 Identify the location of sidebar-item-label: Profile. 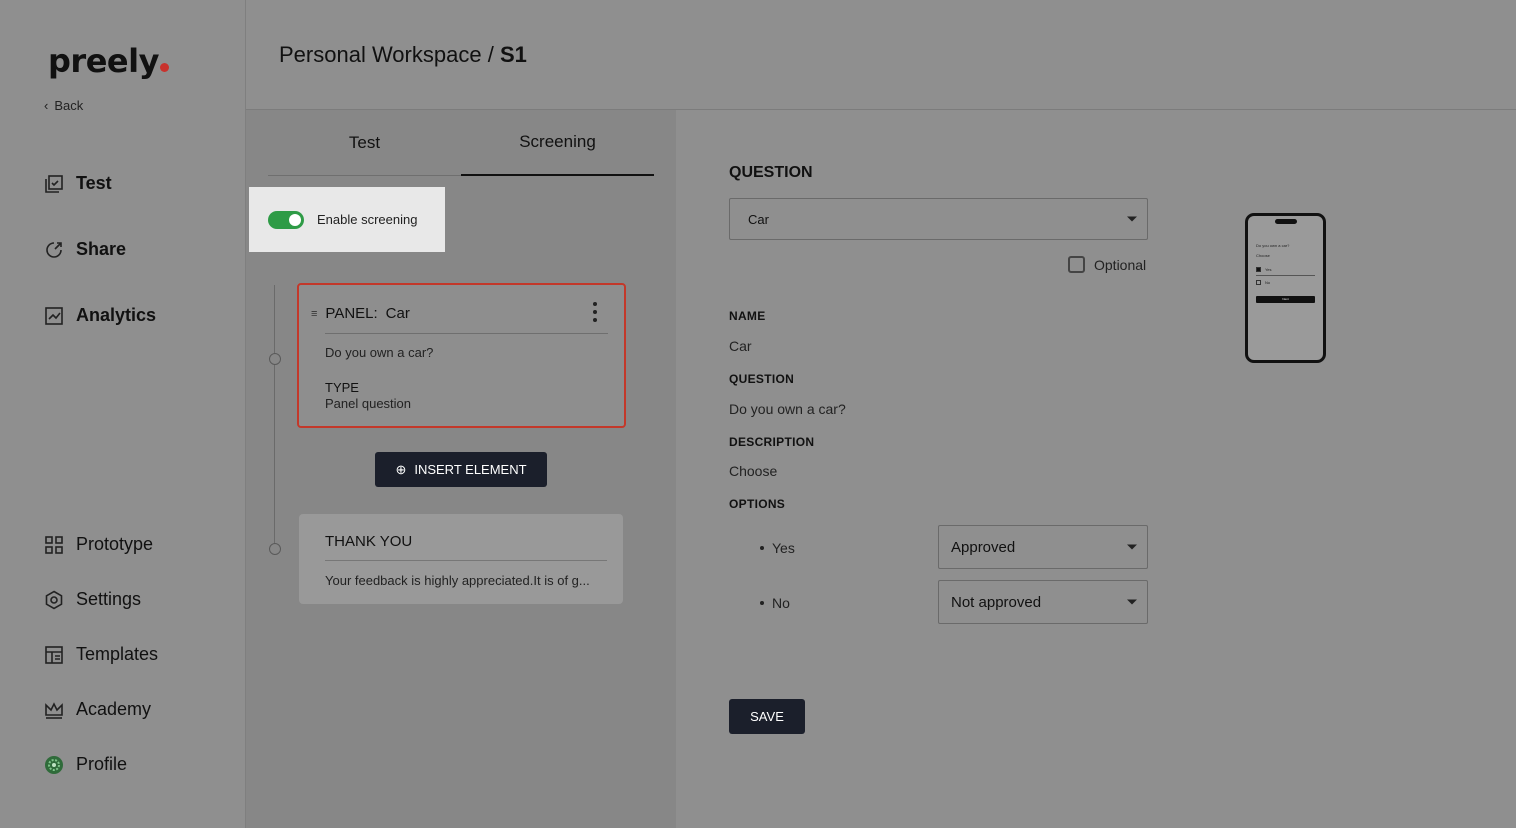
(102, 764).